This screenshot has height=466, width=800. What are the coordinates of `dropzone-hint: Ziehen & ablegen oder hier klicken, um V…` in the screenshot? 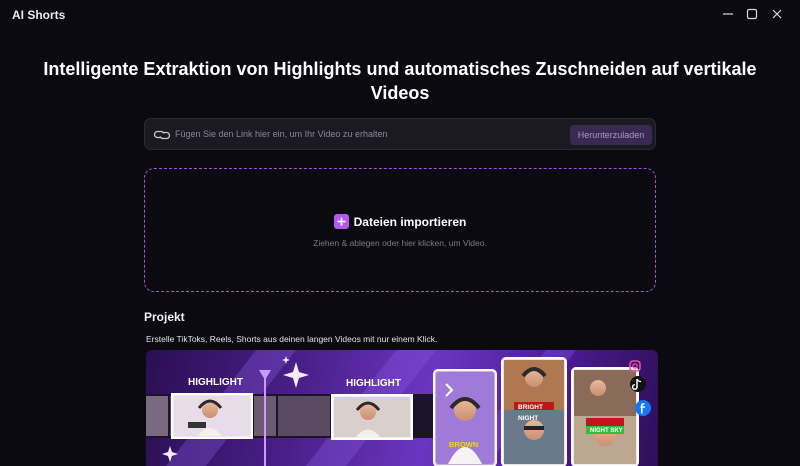 It's located at (400, 243).